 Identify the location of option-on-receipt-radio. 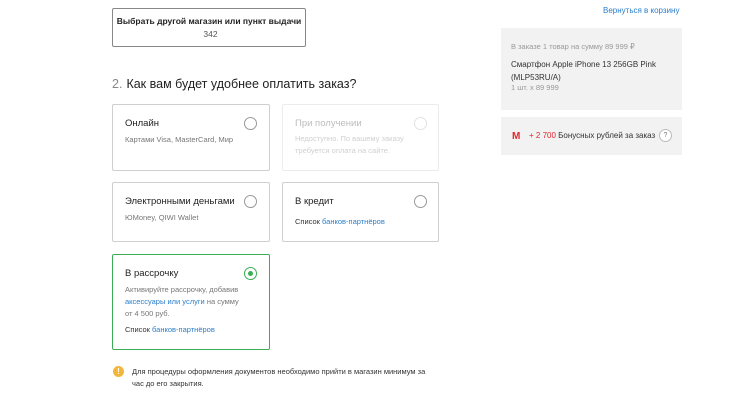
(420, 123).